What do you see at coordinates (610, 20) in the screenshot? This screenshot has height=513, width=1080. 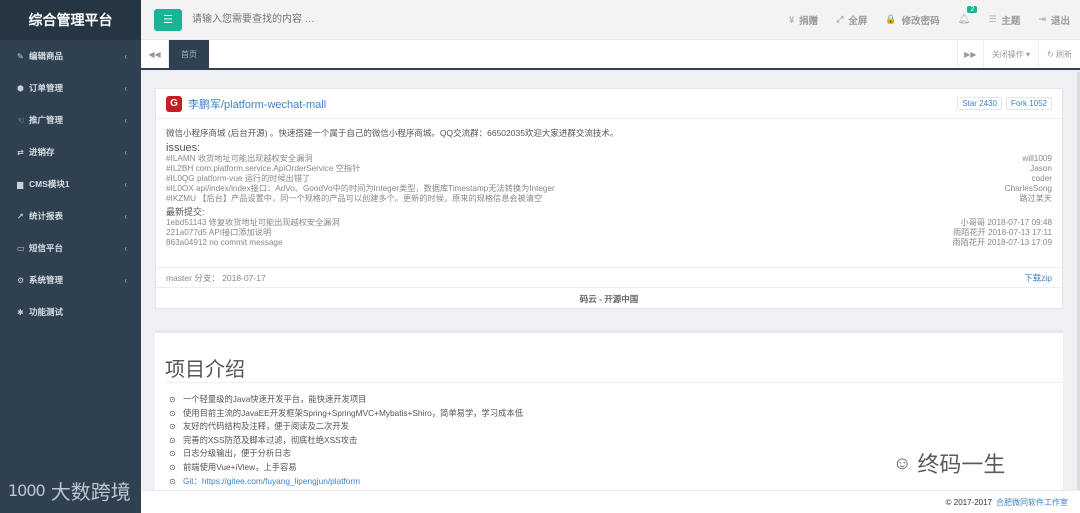 I see `top-header: ☰ ¥ 捐赠 ⤢ 全屏 🔒 修改密码 🔔︎2 ☰ 主题 ⇥ 退出` at bounding box center [610, 20].